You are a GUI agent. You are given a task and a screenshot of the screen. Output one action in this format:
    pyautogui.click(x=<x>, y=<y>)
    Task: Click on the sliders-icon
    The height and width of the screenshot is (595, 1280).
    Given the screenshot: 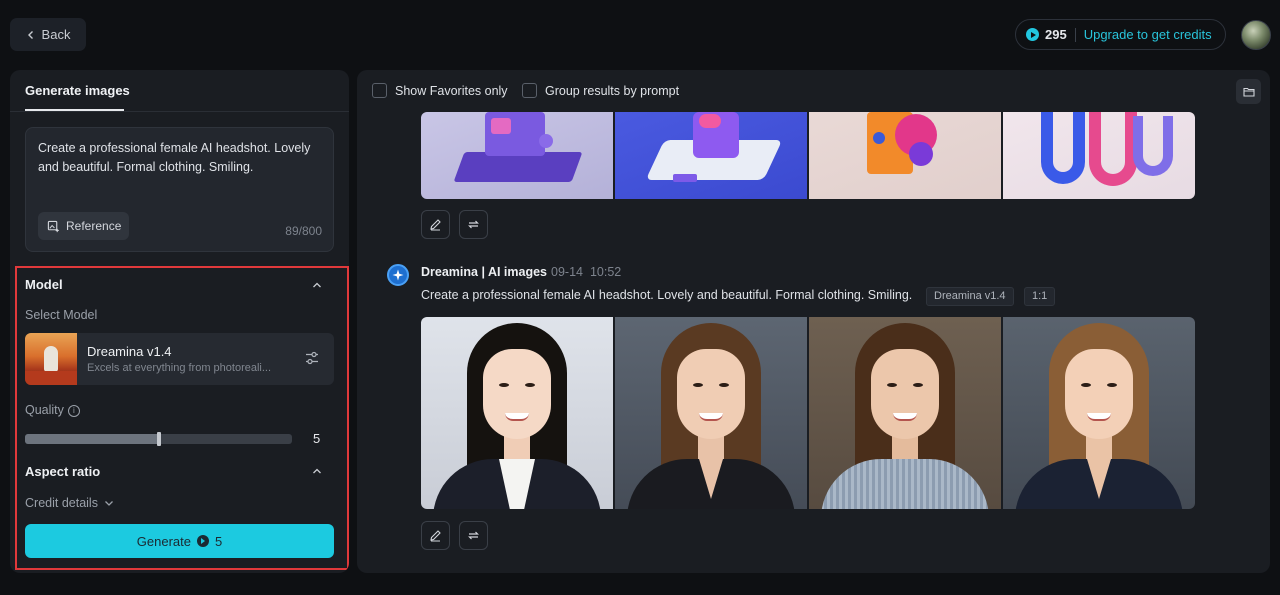 What is the action you would take?
    pyautogui.click(x=312, y=358)
    